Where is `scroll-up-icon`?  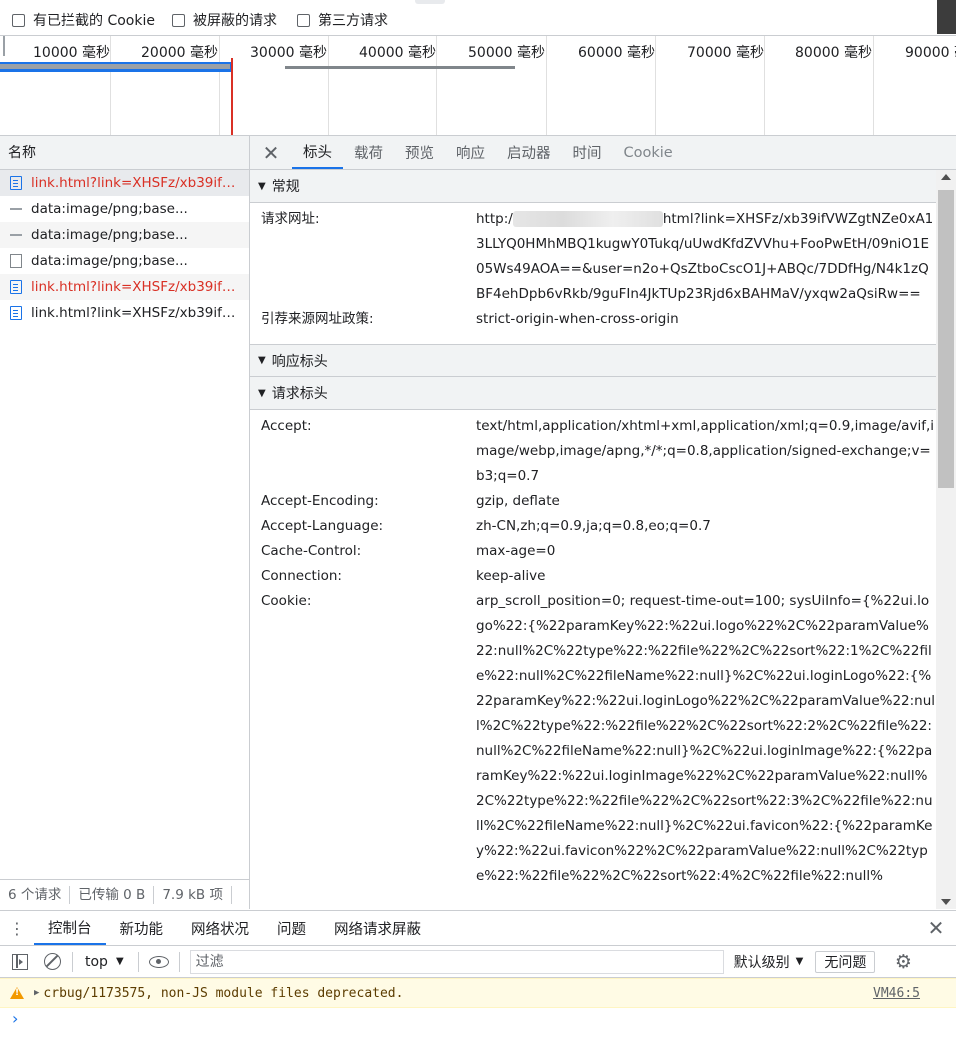 scroll-up-icon is located at coordinates (946, 177).